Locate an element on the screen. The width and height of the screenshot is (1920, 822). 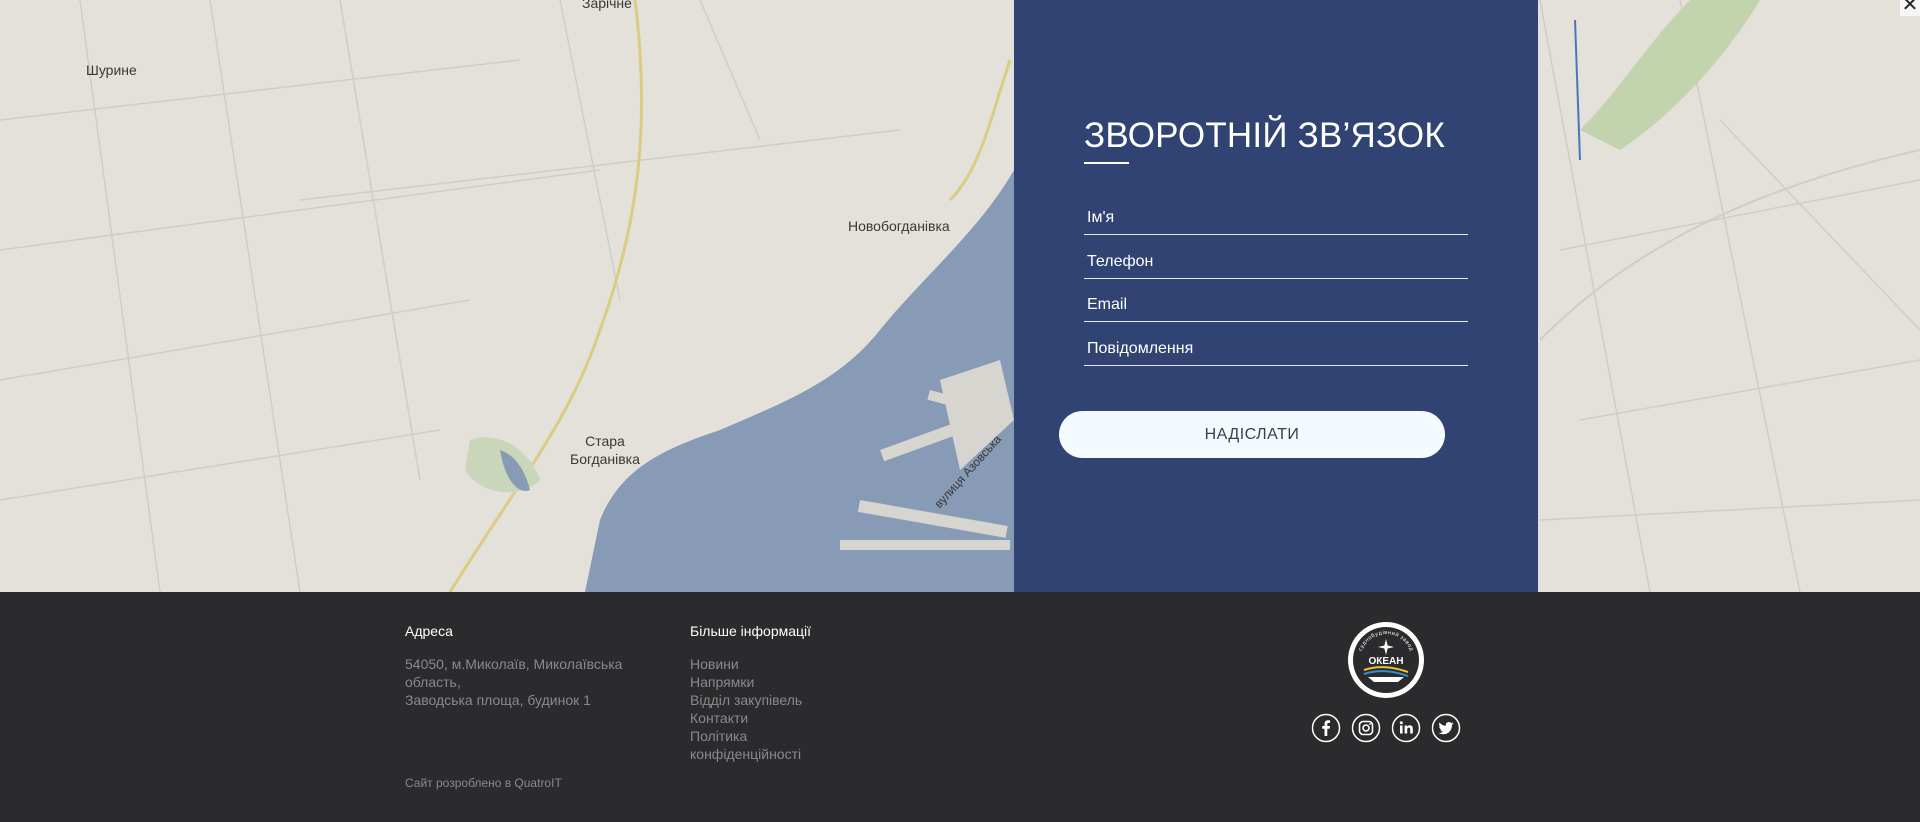
footer-link-procurement: Відділ закупівель is located at coordinates (760, 700).